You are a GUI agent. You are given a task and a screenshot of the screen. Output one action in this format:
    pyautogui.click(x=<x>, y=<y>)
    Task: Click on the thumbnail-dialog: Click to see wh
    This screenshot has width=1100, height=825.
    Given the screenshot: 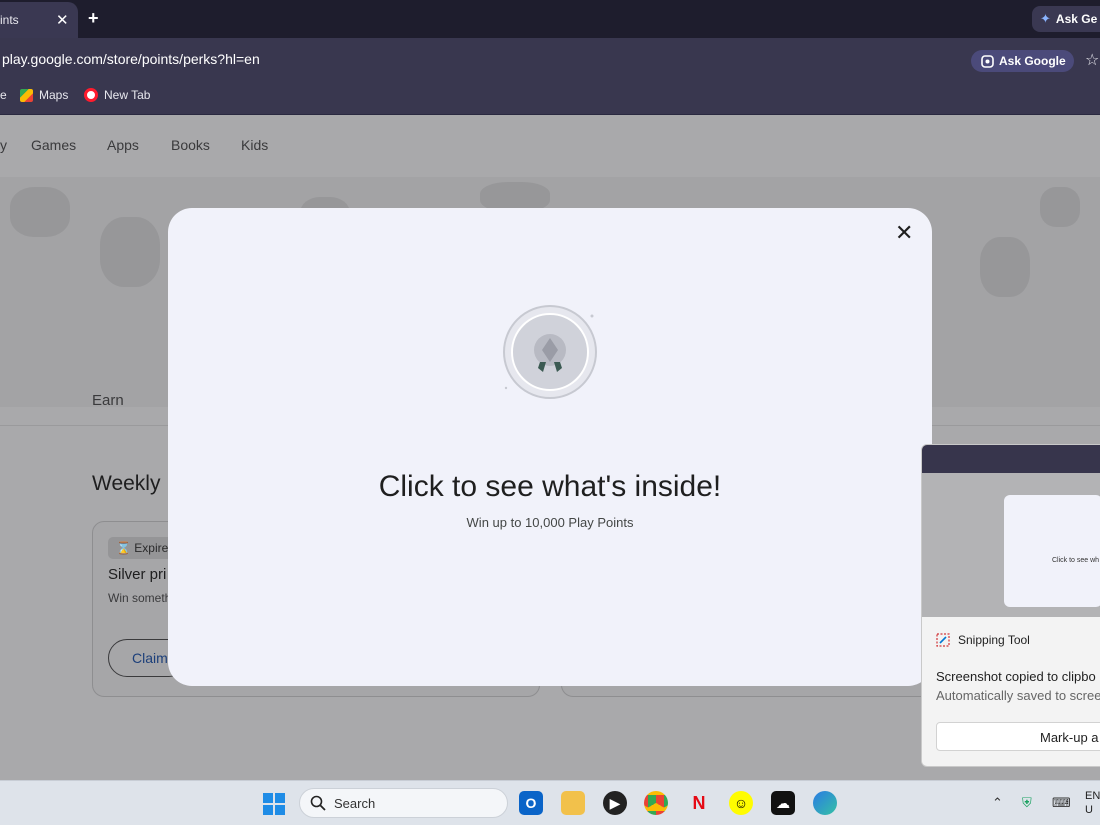 What is the action you would take?
    pyautogui.click(x=1052, y=551)
    